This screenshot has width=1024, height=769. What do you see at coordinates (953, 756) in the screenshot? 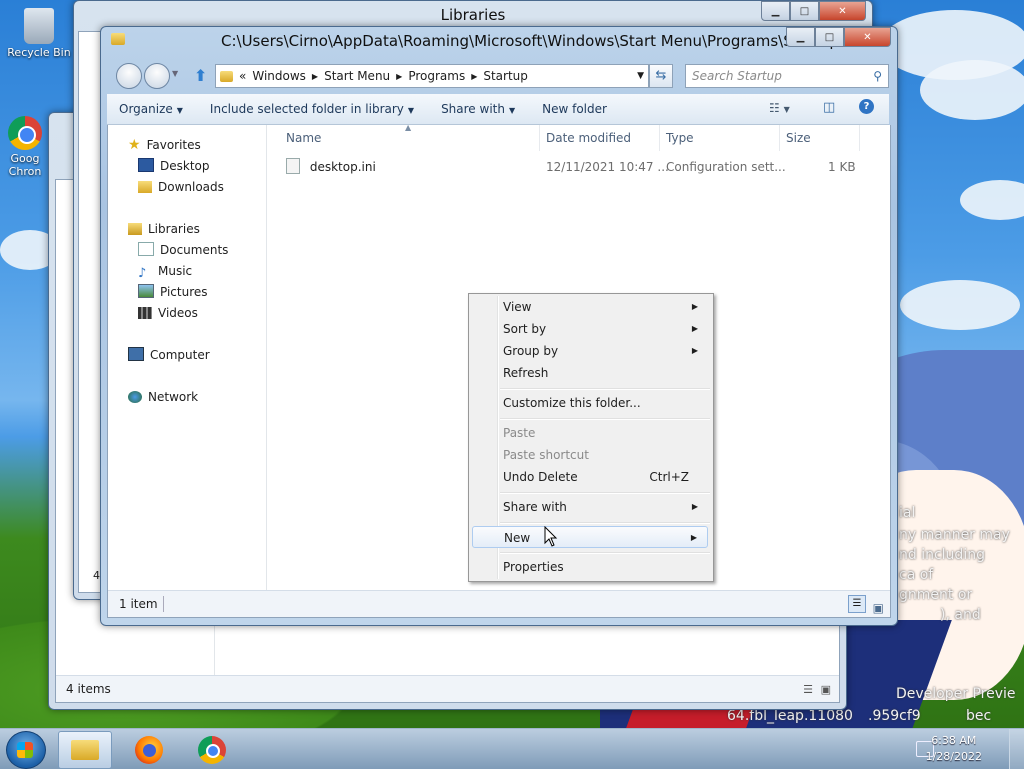
I see `clock-date: 1/28/2022` at bounding box center [953, 756].